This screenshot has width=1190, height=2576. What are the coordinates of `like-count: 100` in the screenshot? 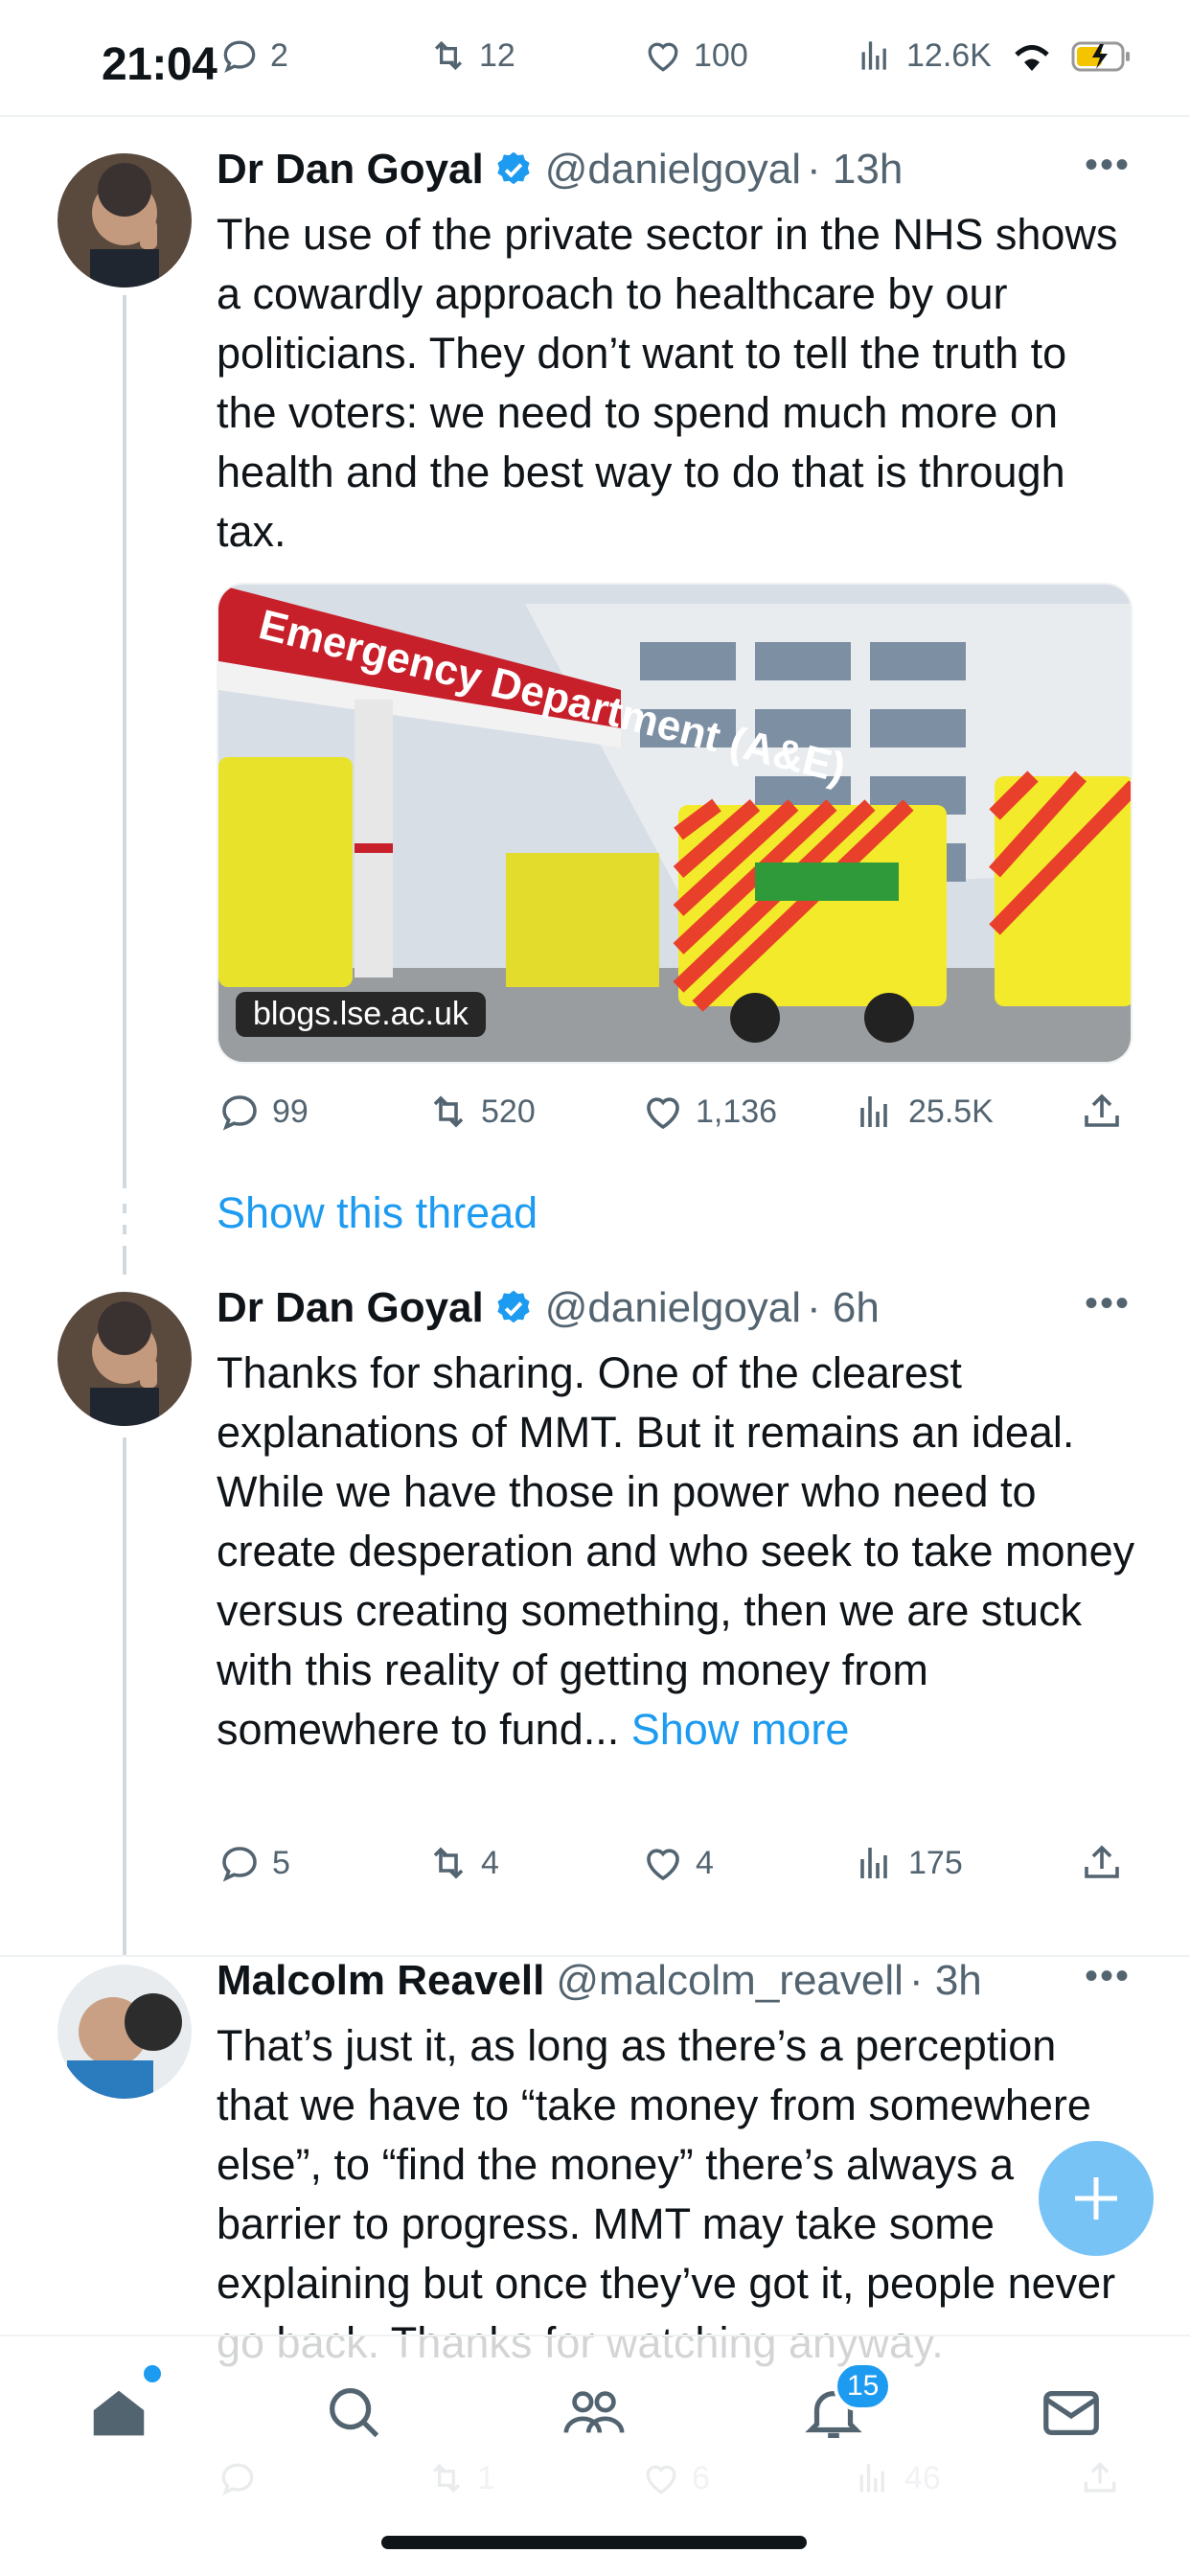 It's located at (721, 55).